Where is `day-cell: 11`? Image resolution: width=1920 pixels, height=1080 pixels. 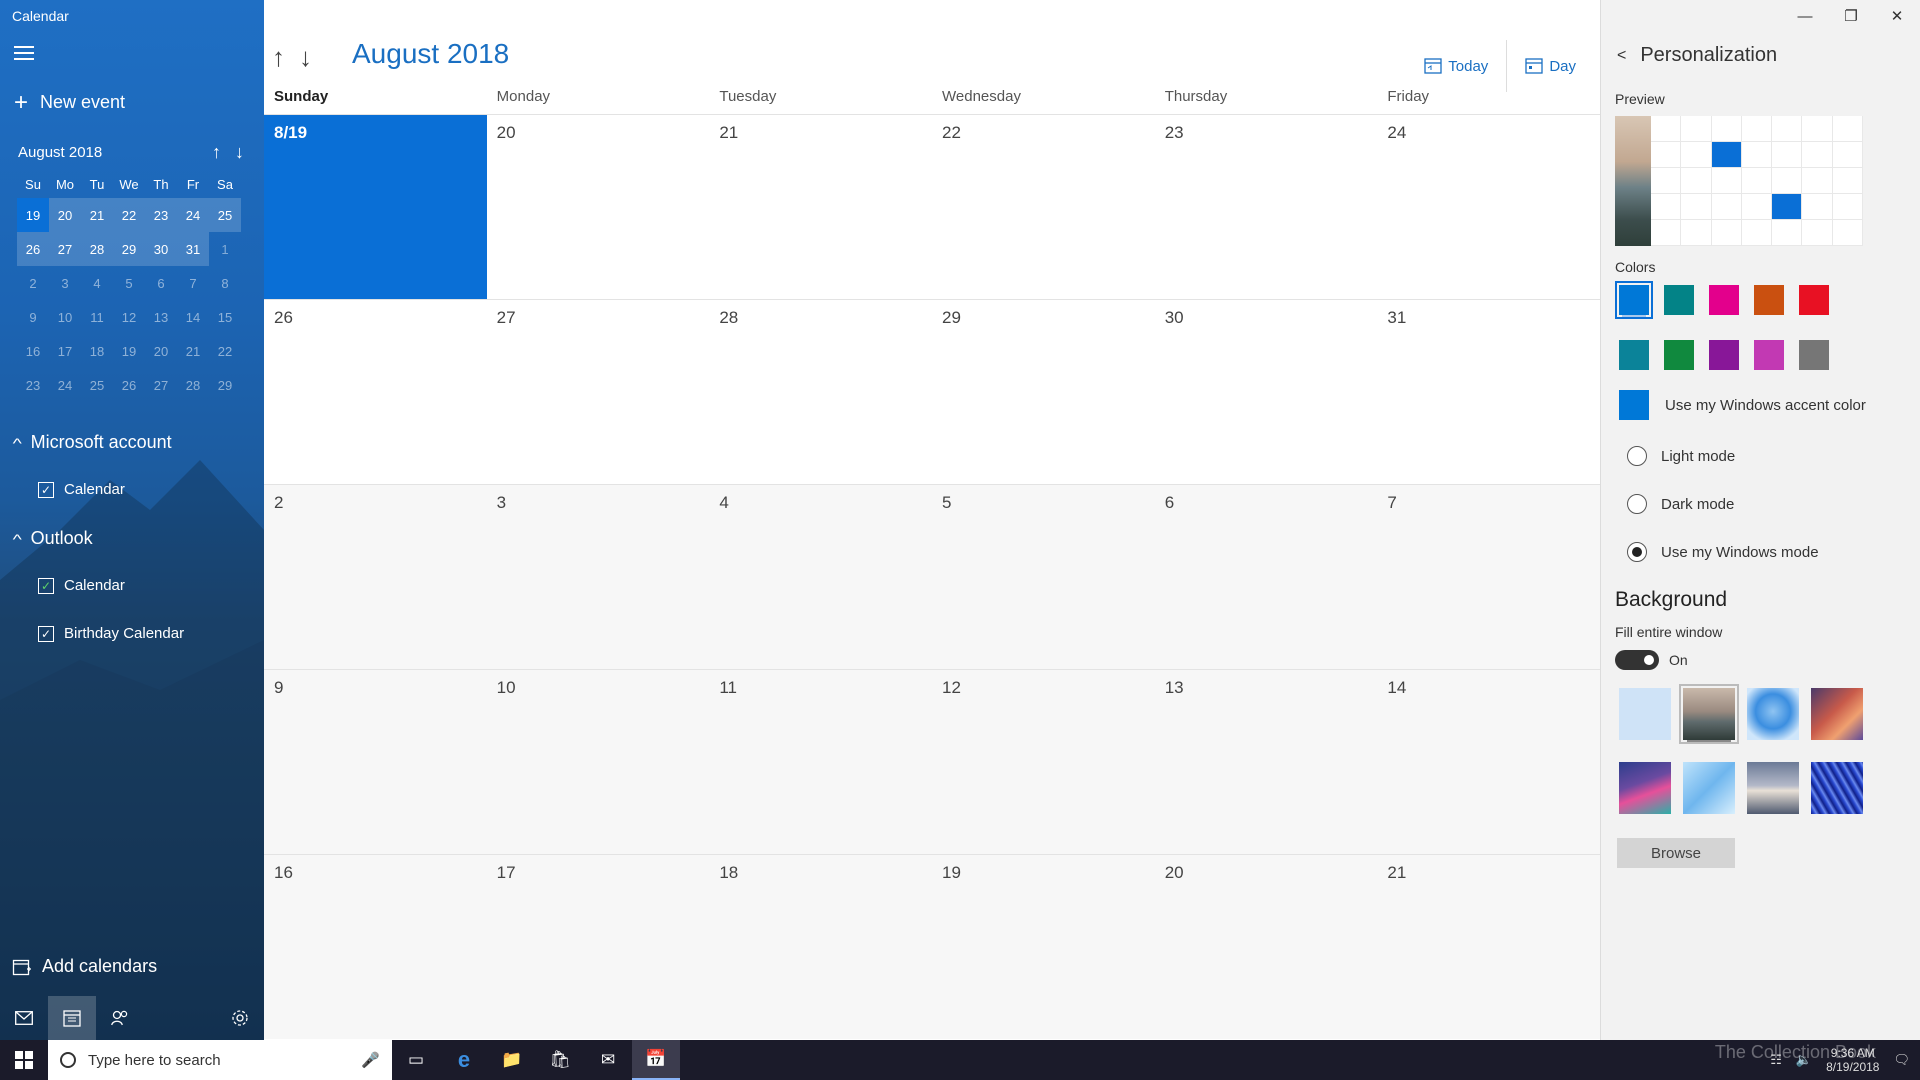
day-cell: 11 is located at coordinates (821, 762).